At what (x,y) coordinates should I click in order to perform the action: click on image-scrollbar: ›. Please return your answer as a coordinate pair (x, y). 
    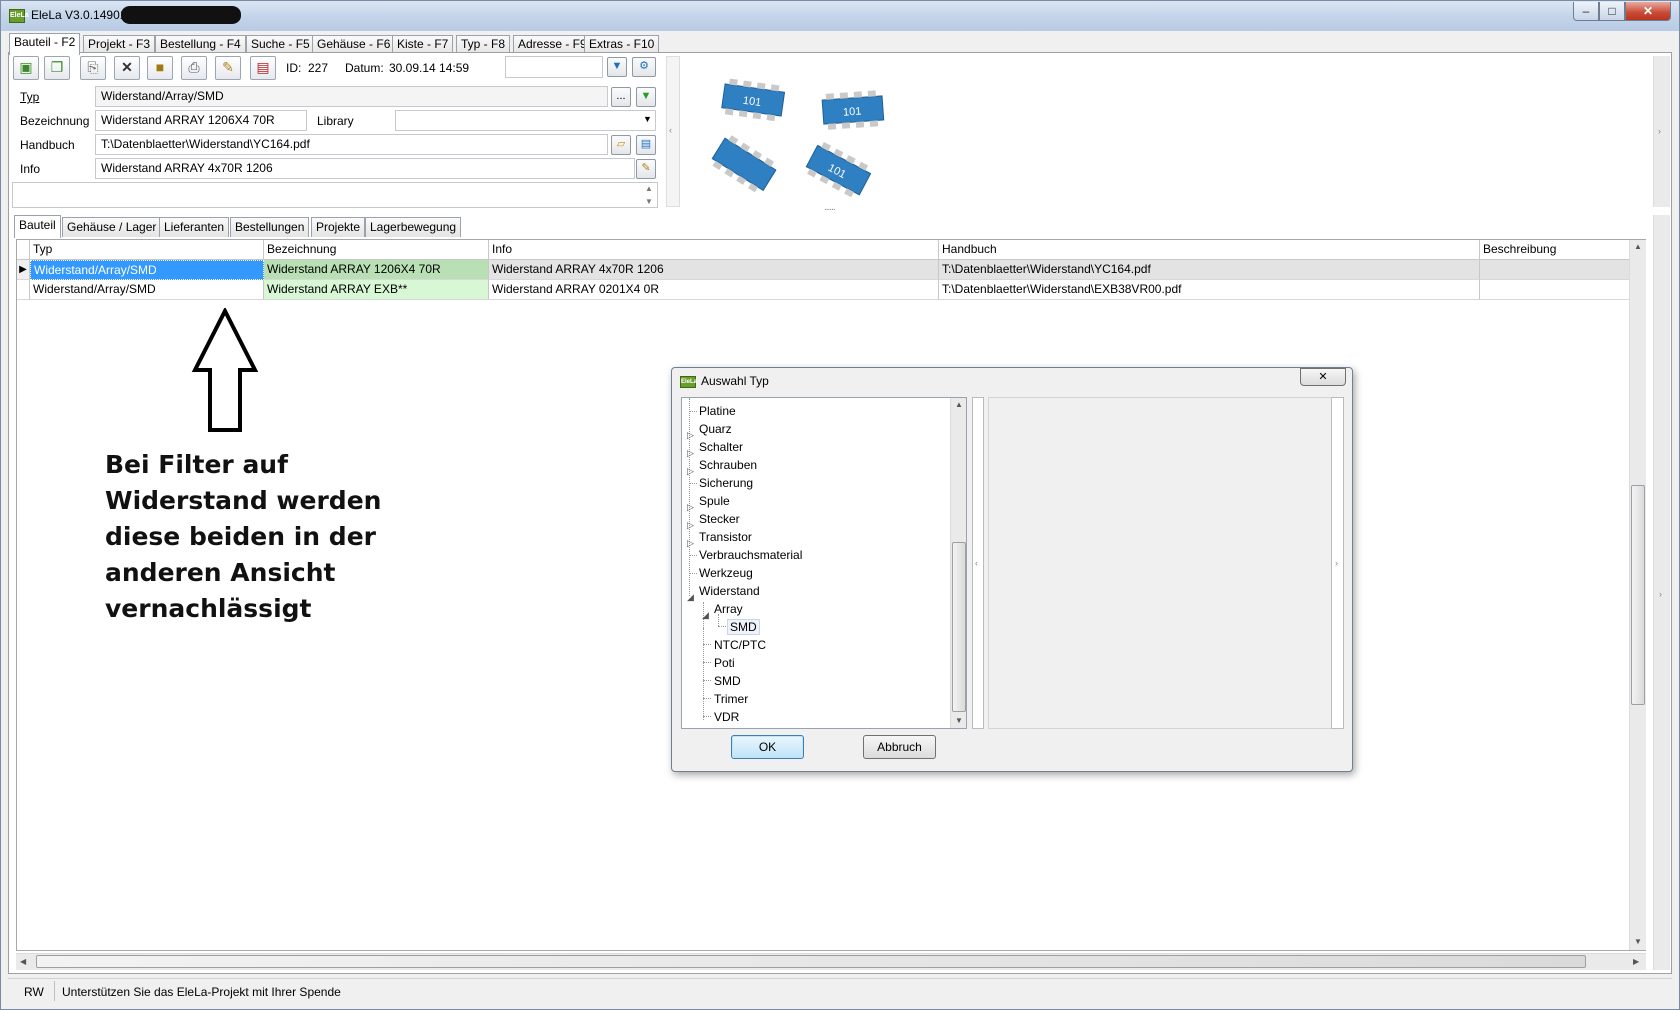
    Looking at the image, I should click on (1661, 131).